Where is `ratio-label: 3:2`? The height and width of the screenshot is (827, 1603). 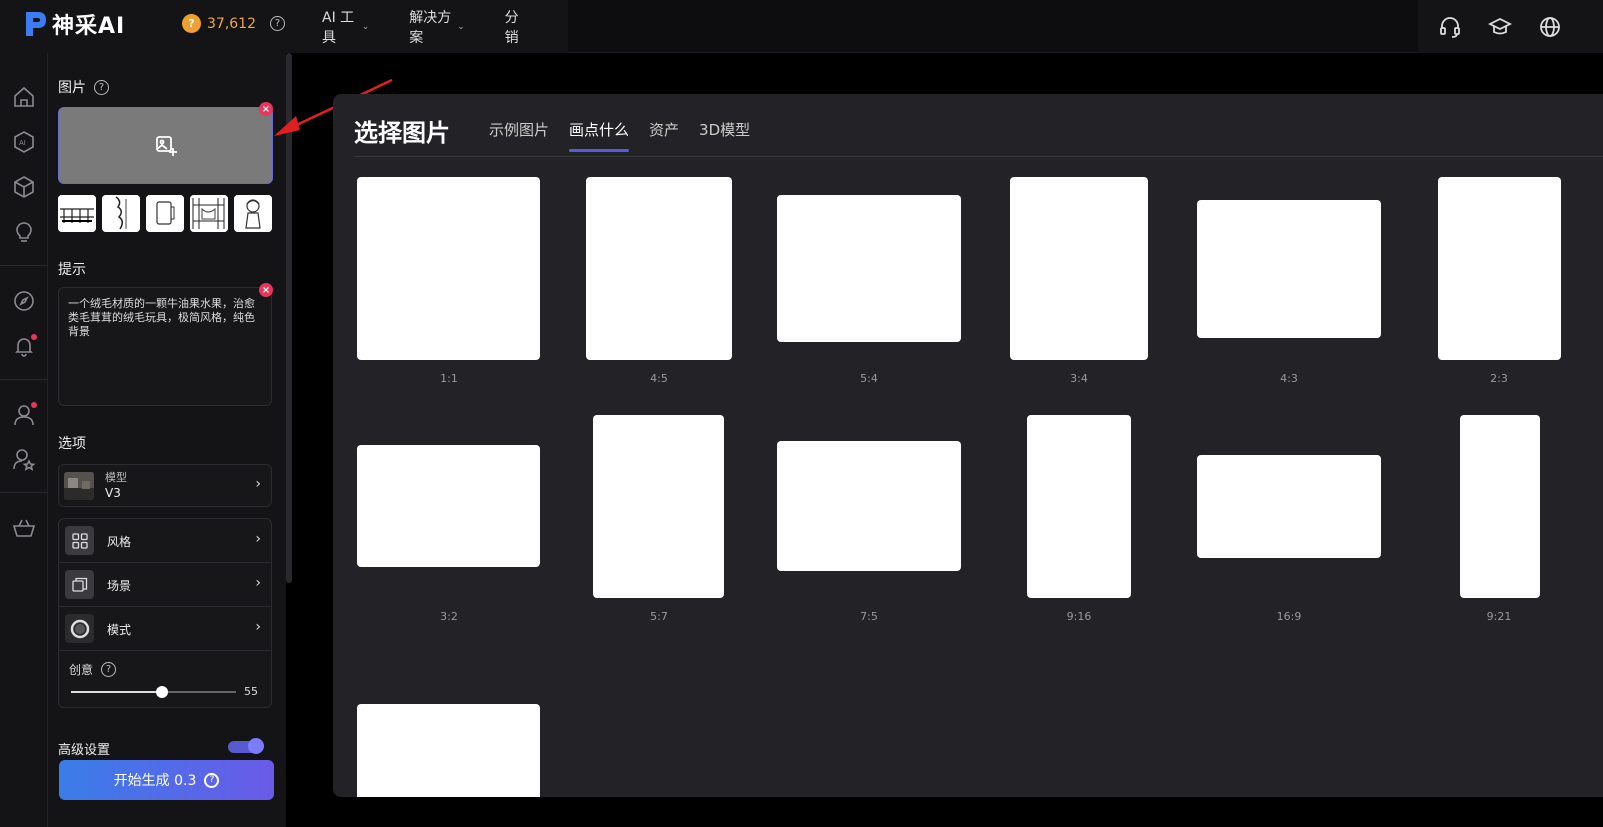 ratio-label: 3:2 is located at coordinates (449, 616).